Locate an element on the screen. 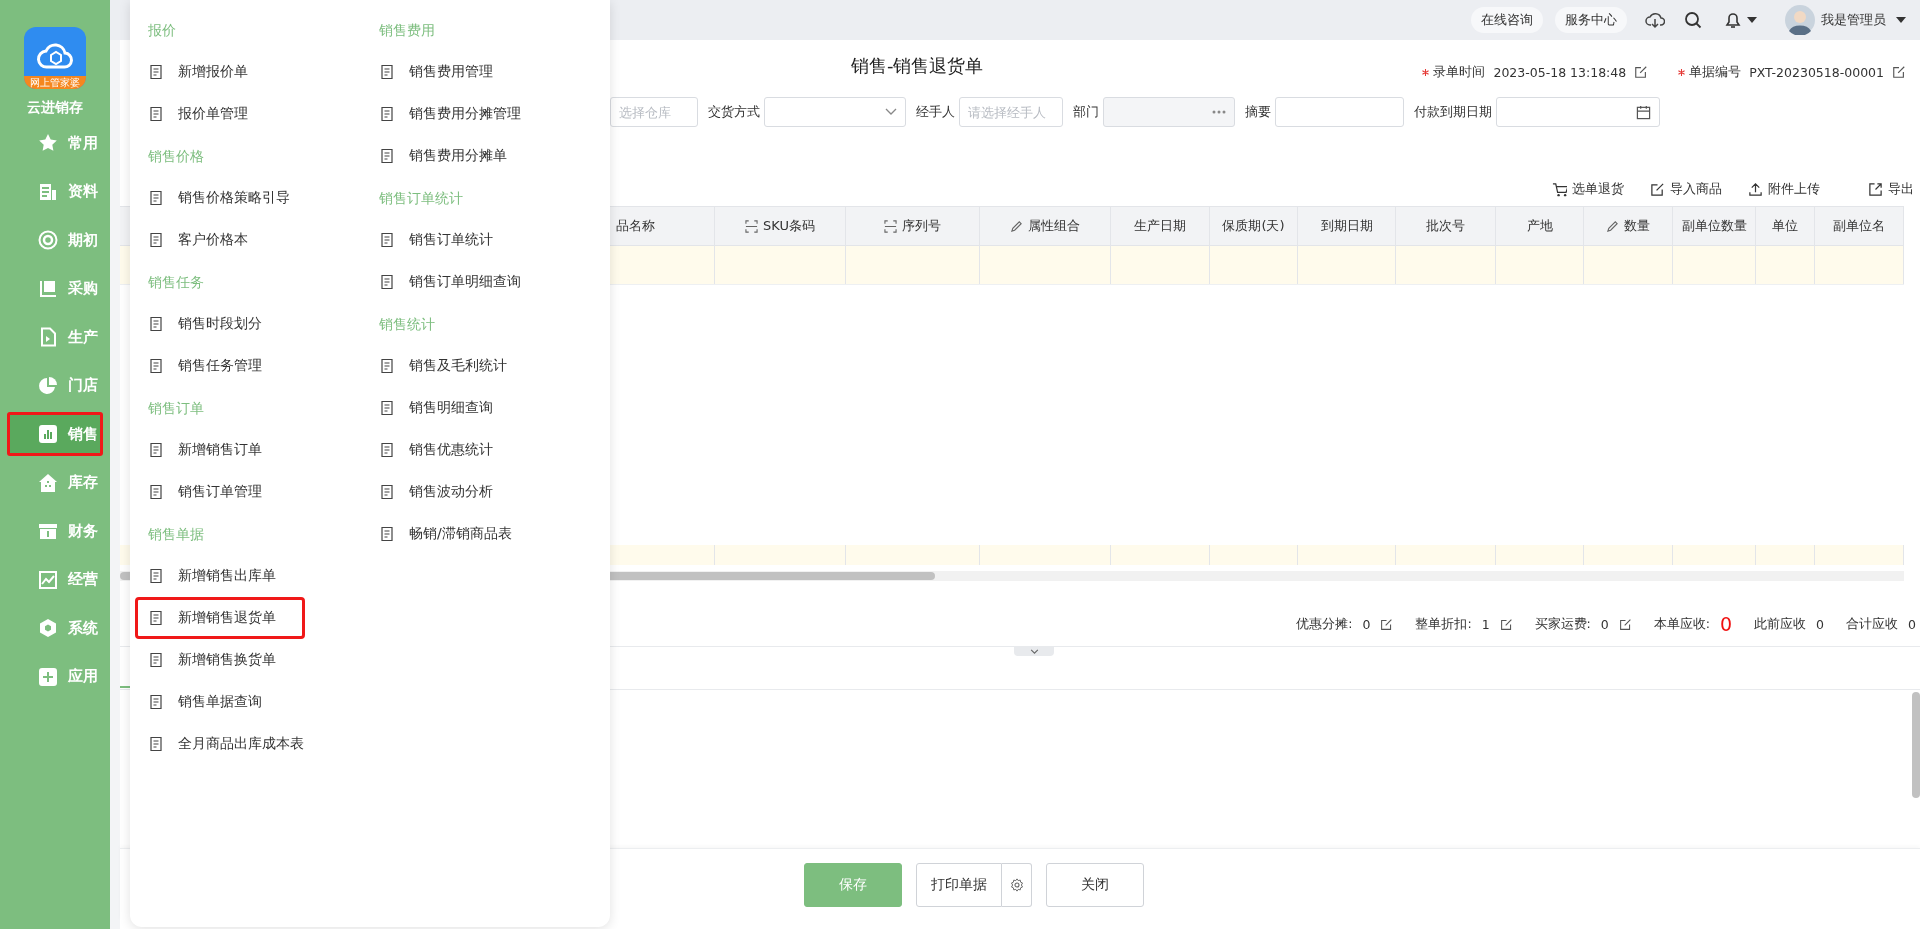 The image size is (1920, 929). column-header: 生产日期 is located at coordinates (1160, 226).